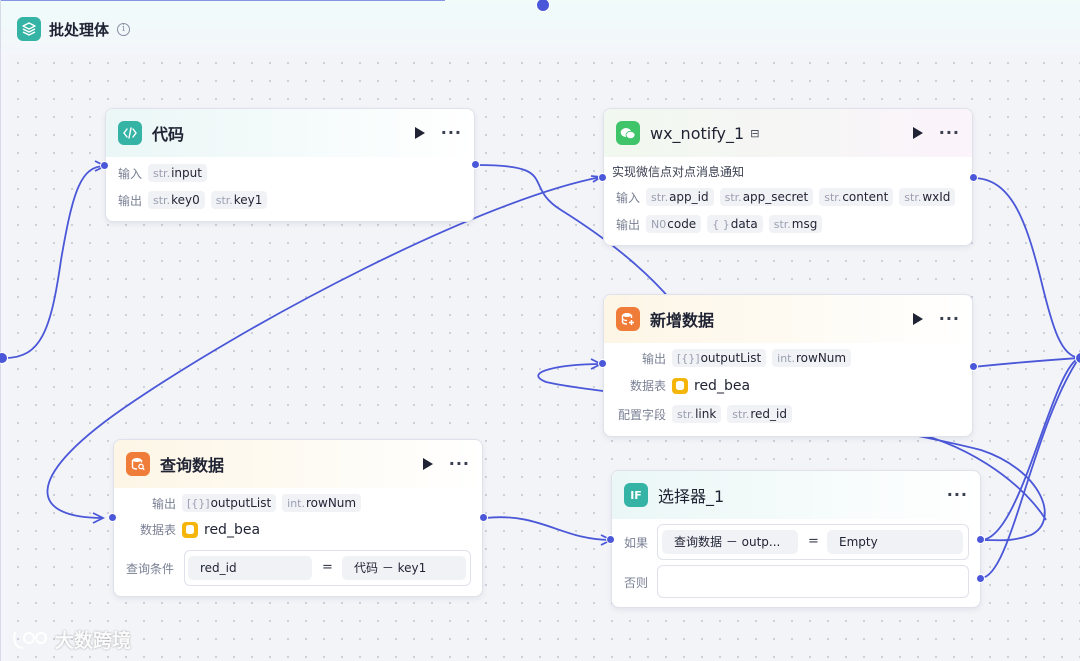 Image resolution: width=1080 pixels, height=661 pixels. Describe the element at coordinates (856, 197) in the screenshot. I see `param-tag: str.content` at that location.